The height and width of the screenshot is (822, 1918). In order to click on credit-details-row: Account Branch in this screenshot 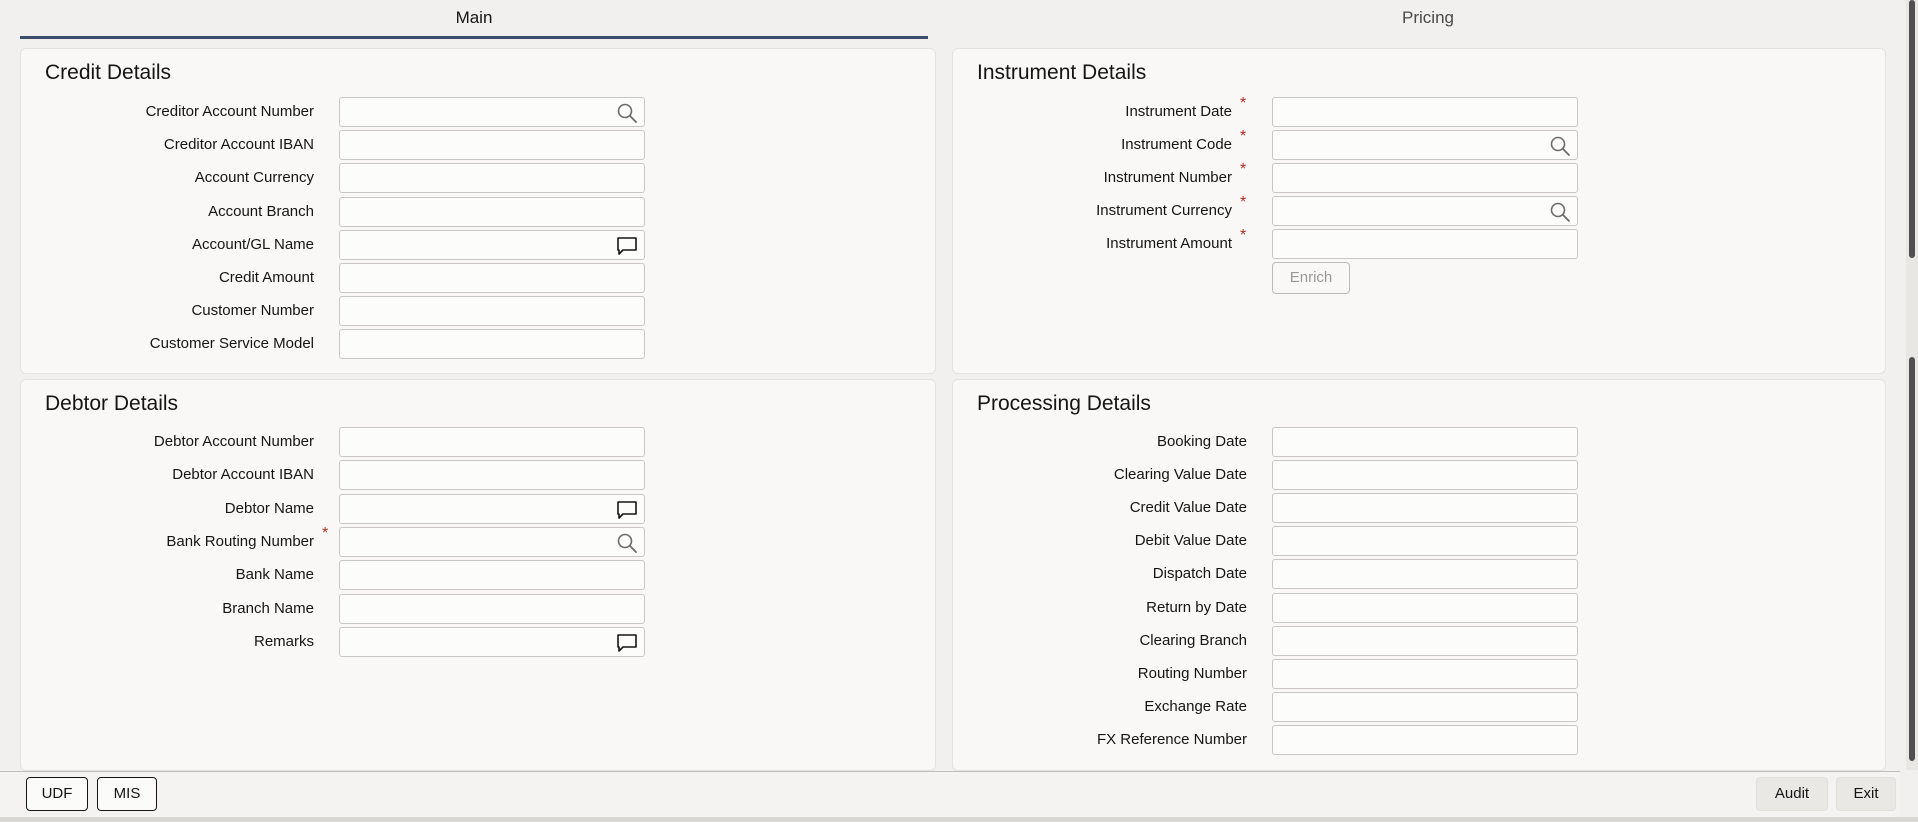, I will do `click(478, 211)`.